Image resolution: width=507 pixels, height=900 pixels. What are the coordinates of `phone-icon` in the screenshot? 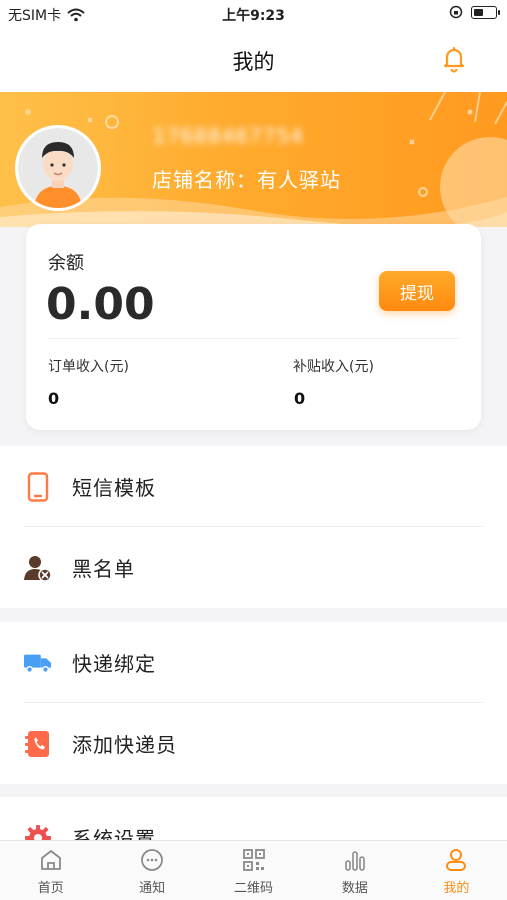 It's located at (38, 486).